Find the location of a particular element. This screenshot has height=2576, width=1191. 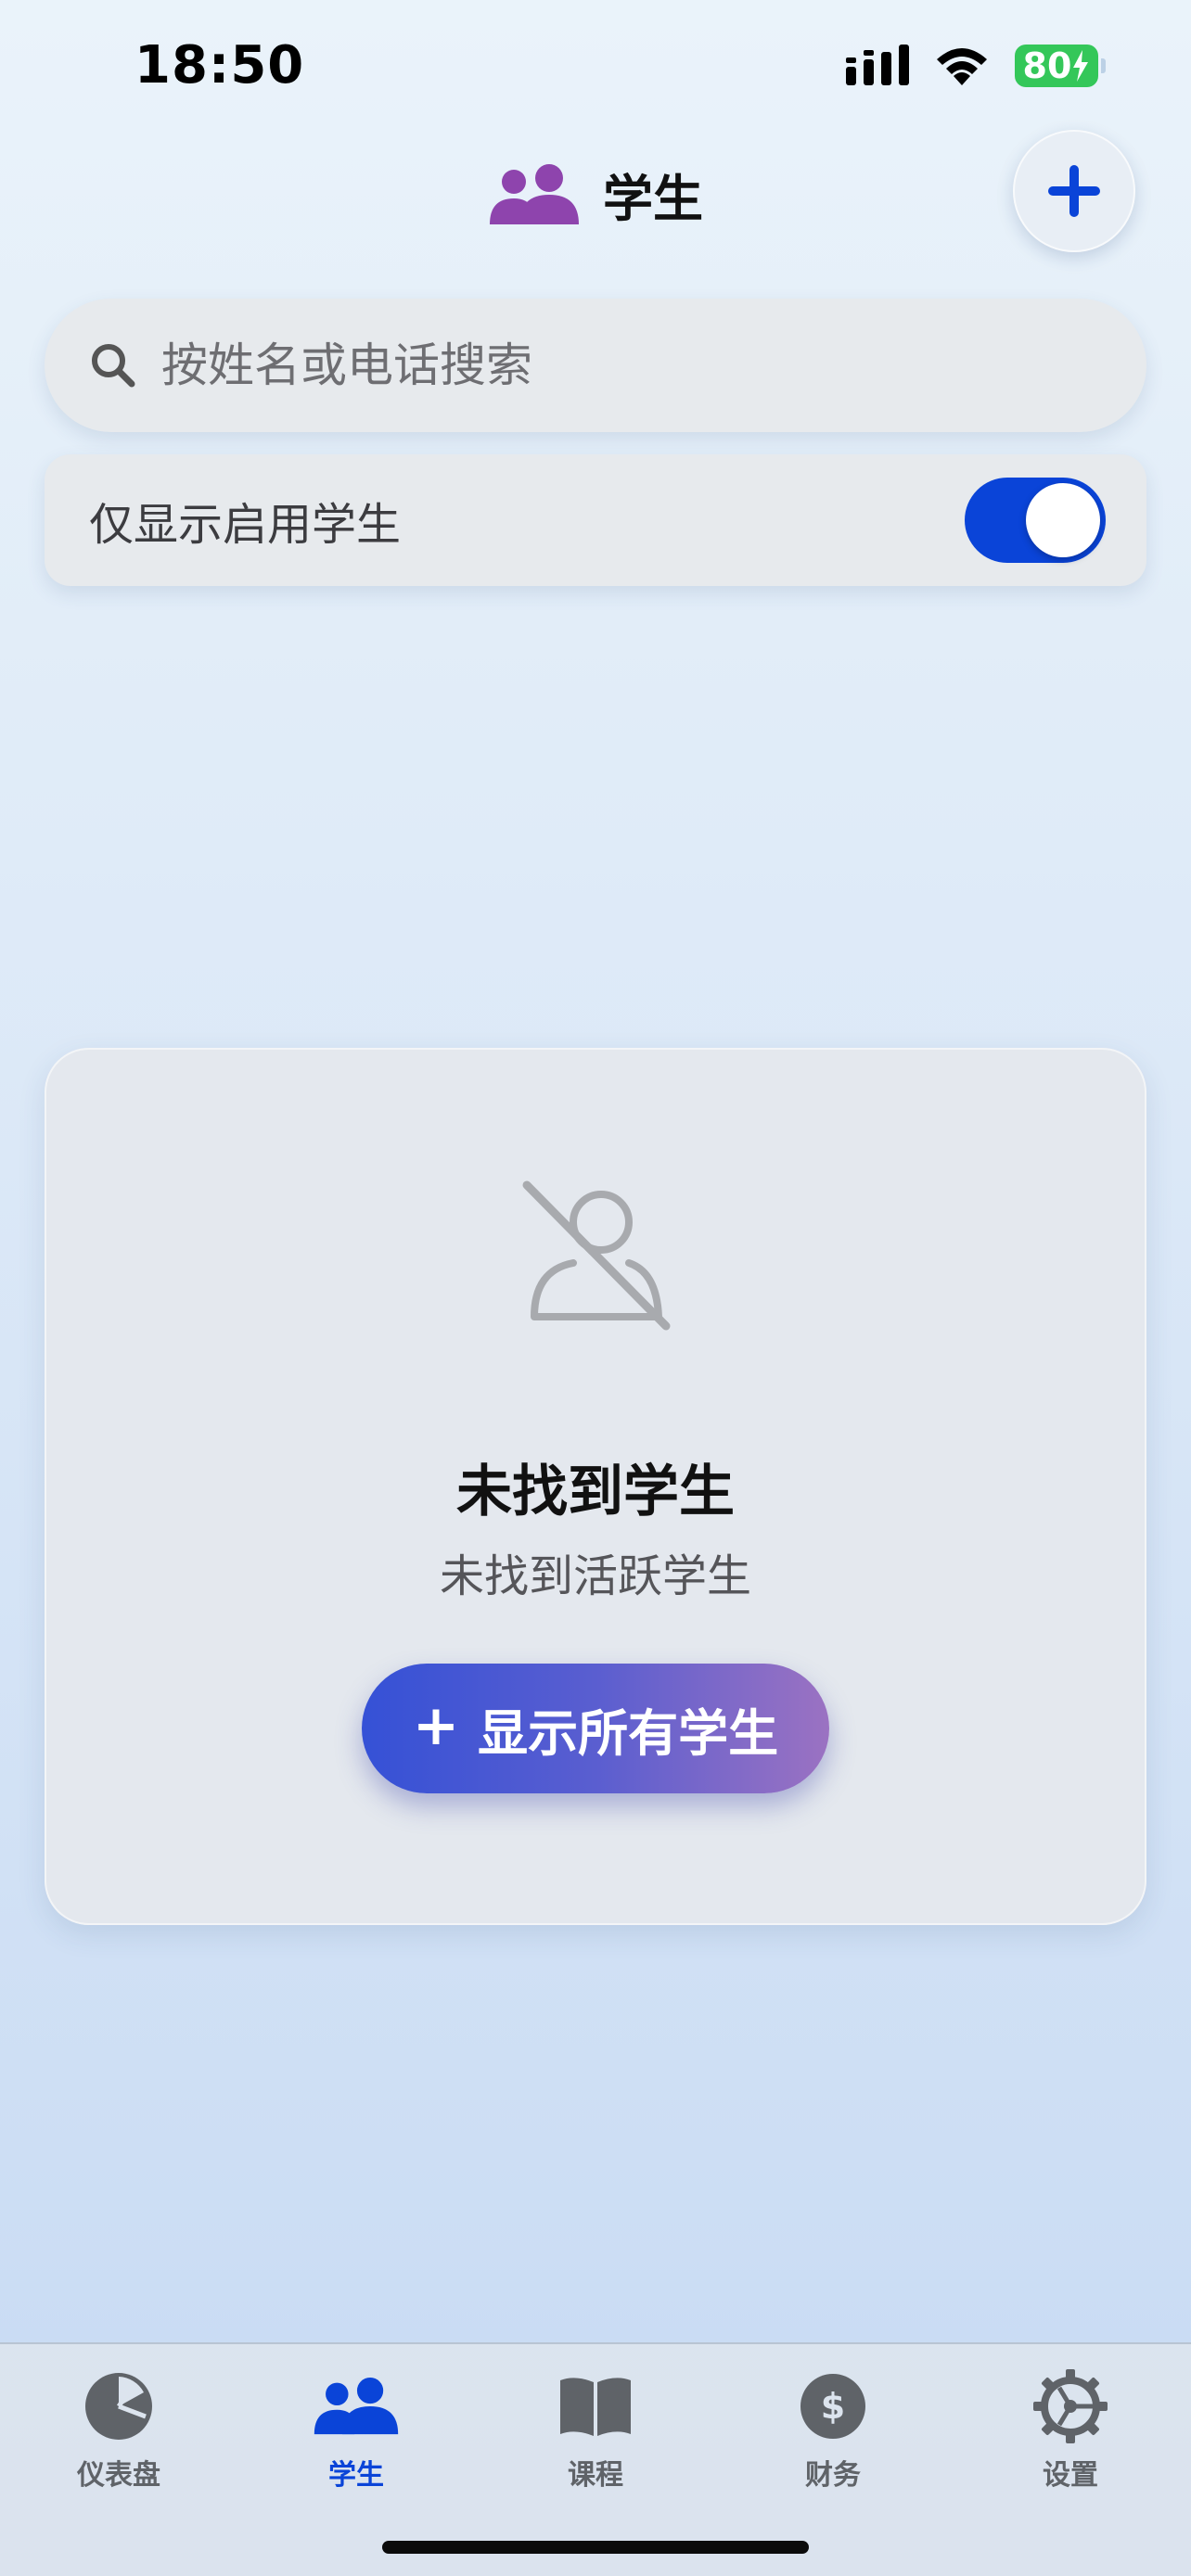

tab-courses: 课程 is located at coordinates (595, 2429).